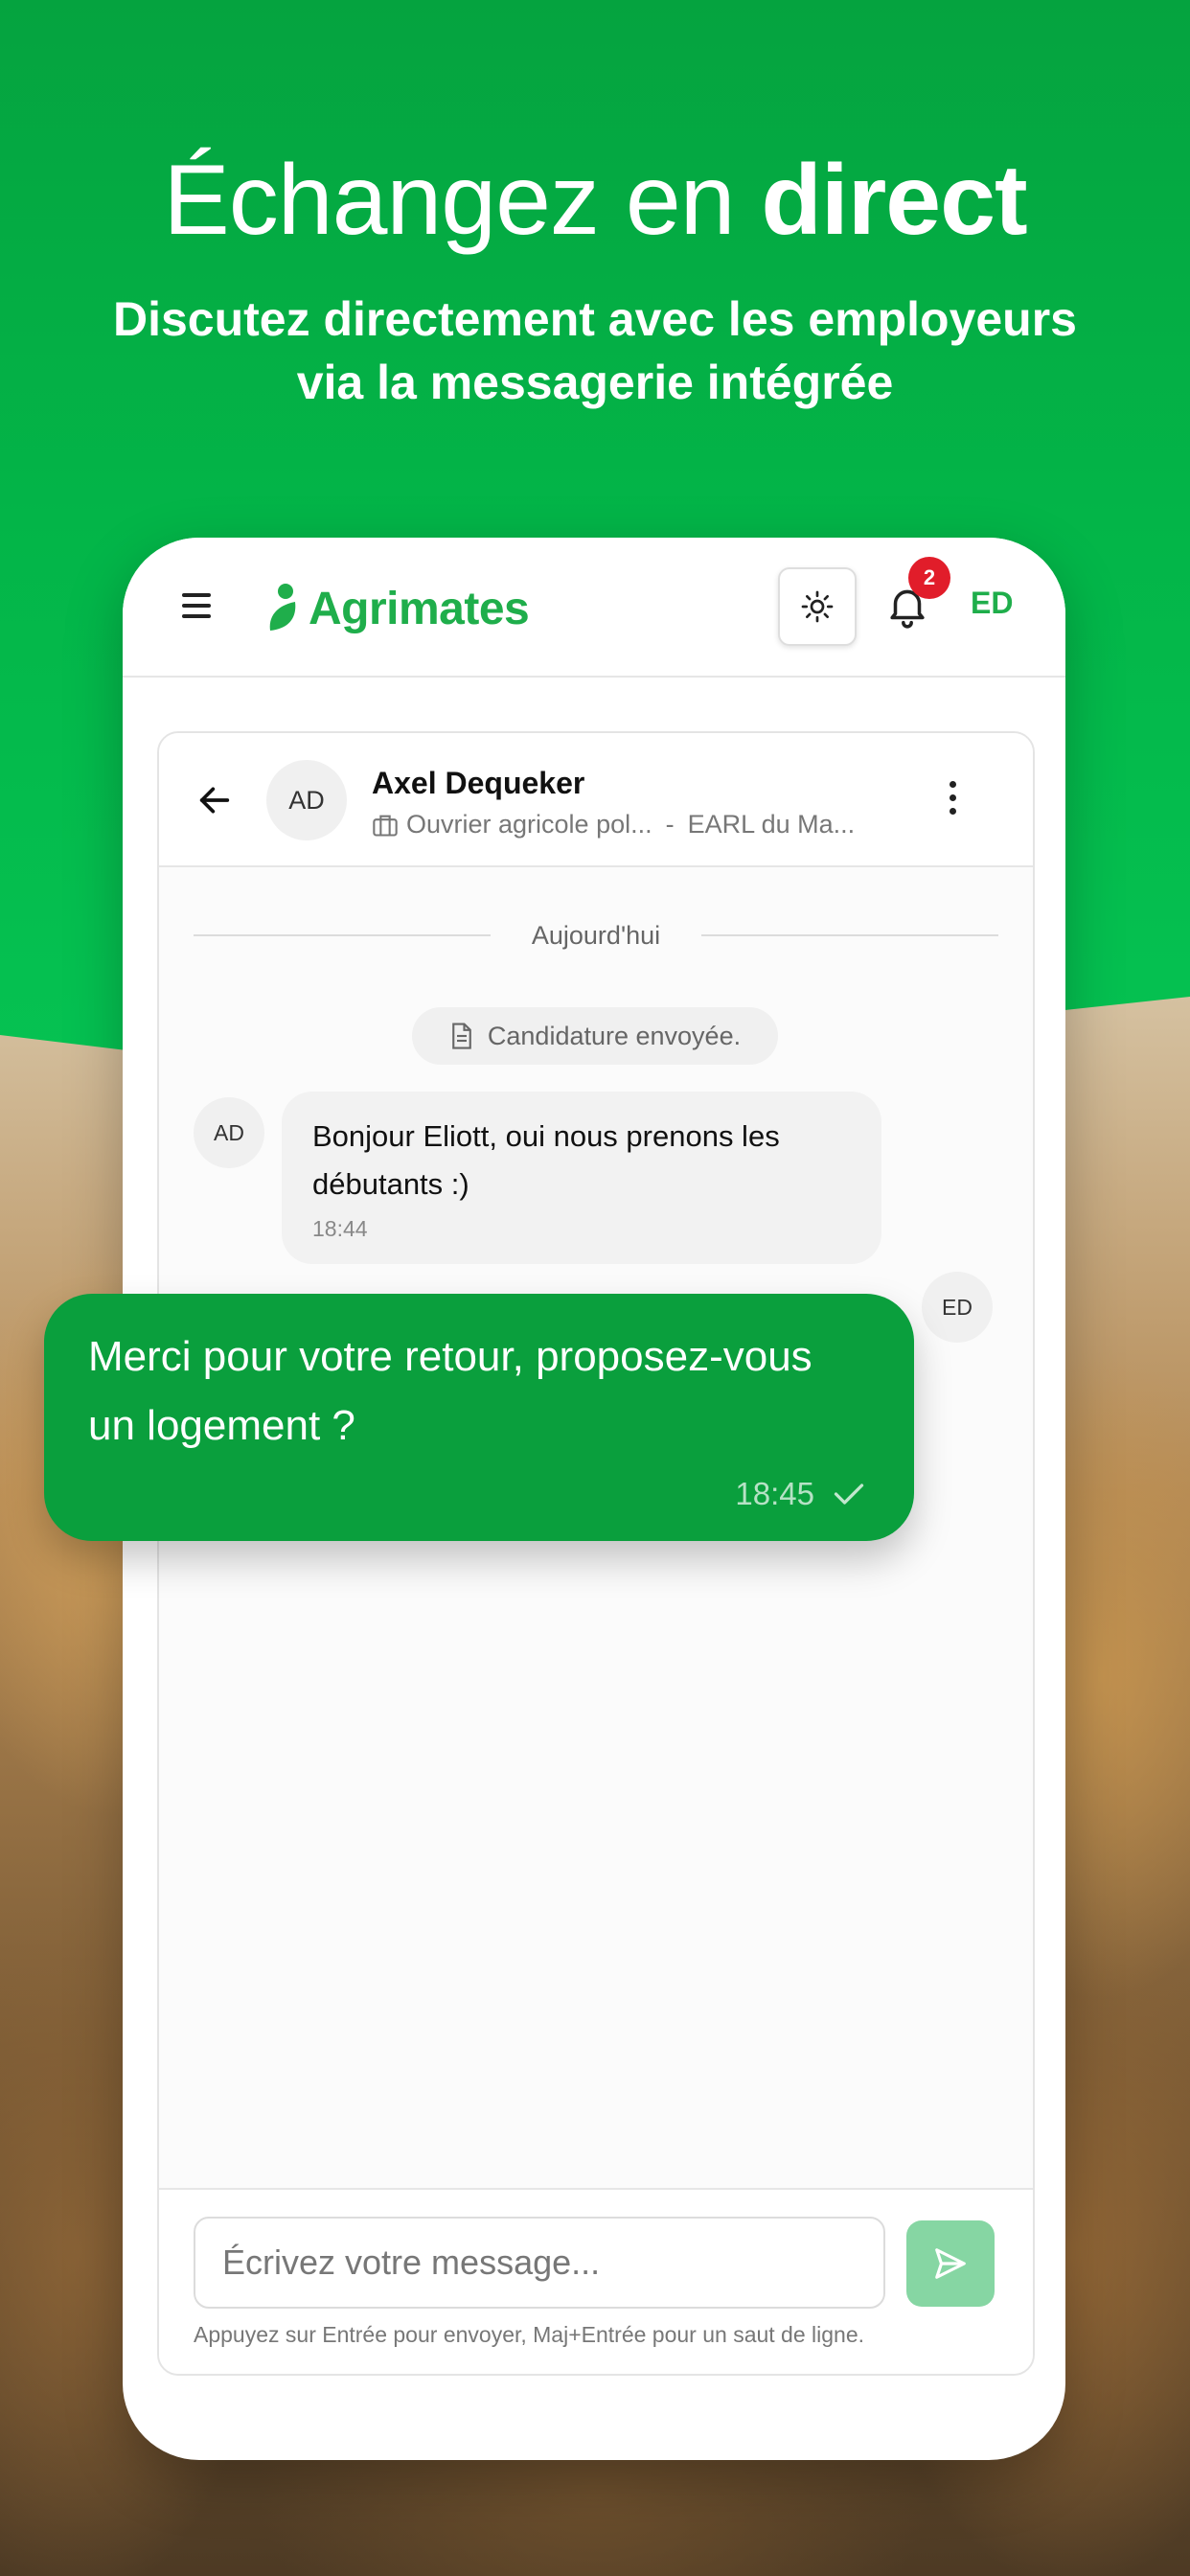  Describe the element at coordinates (929, 578) in the screenshot. I see `notification-badge: 2` at that location.